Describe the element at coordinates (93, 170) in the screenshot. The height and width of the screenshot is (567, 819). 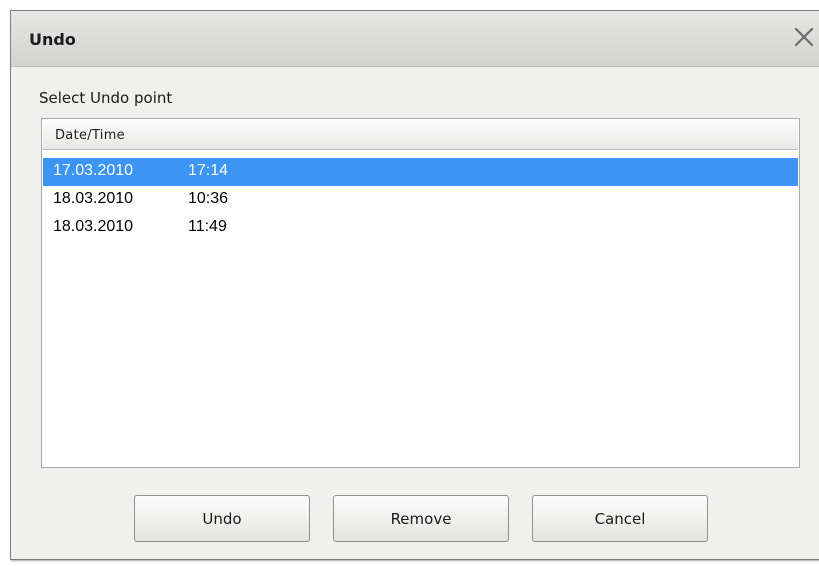
I see `row-date: 17.03.2010` at that location.